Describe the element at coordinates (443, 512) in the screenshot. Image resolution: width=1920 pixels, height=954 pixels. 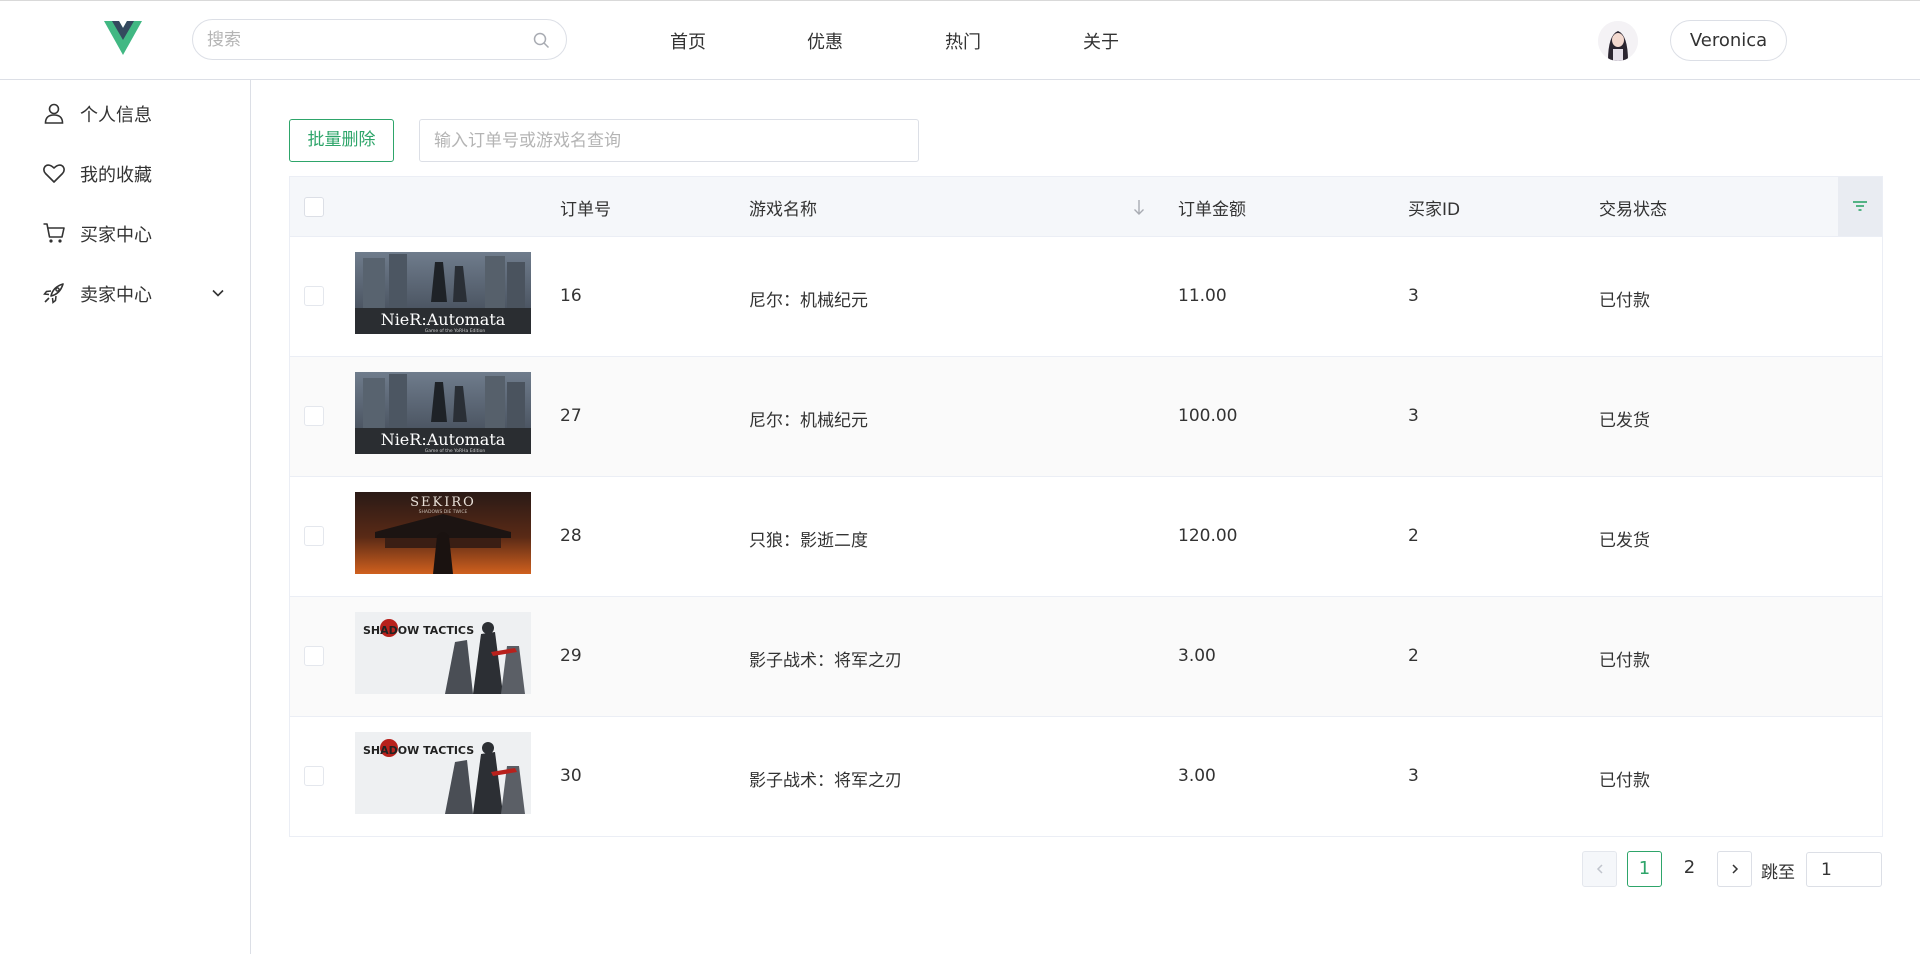
I see `cover-subtitle: SHADOWS DIE TWICE` at that location.